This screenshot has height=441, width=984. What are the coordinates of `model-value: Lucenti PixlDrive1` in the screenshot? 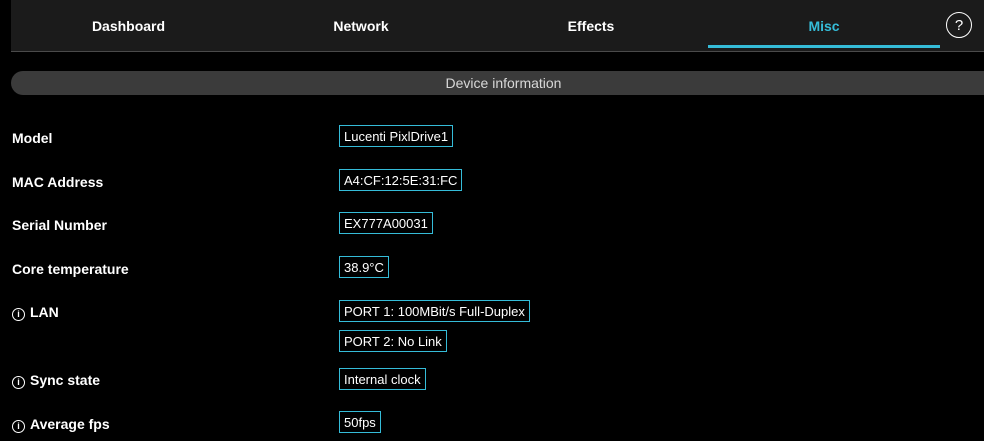 It's located at (396, 136).